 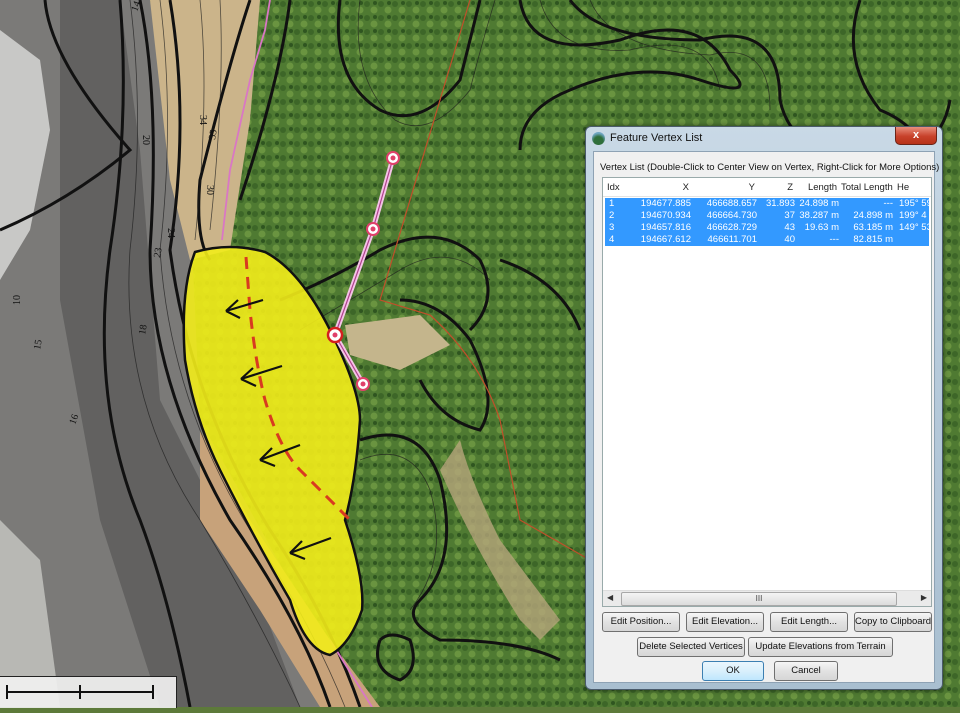 I want to click on column-header-total-length: Total Length, so click(x=867, y=187).